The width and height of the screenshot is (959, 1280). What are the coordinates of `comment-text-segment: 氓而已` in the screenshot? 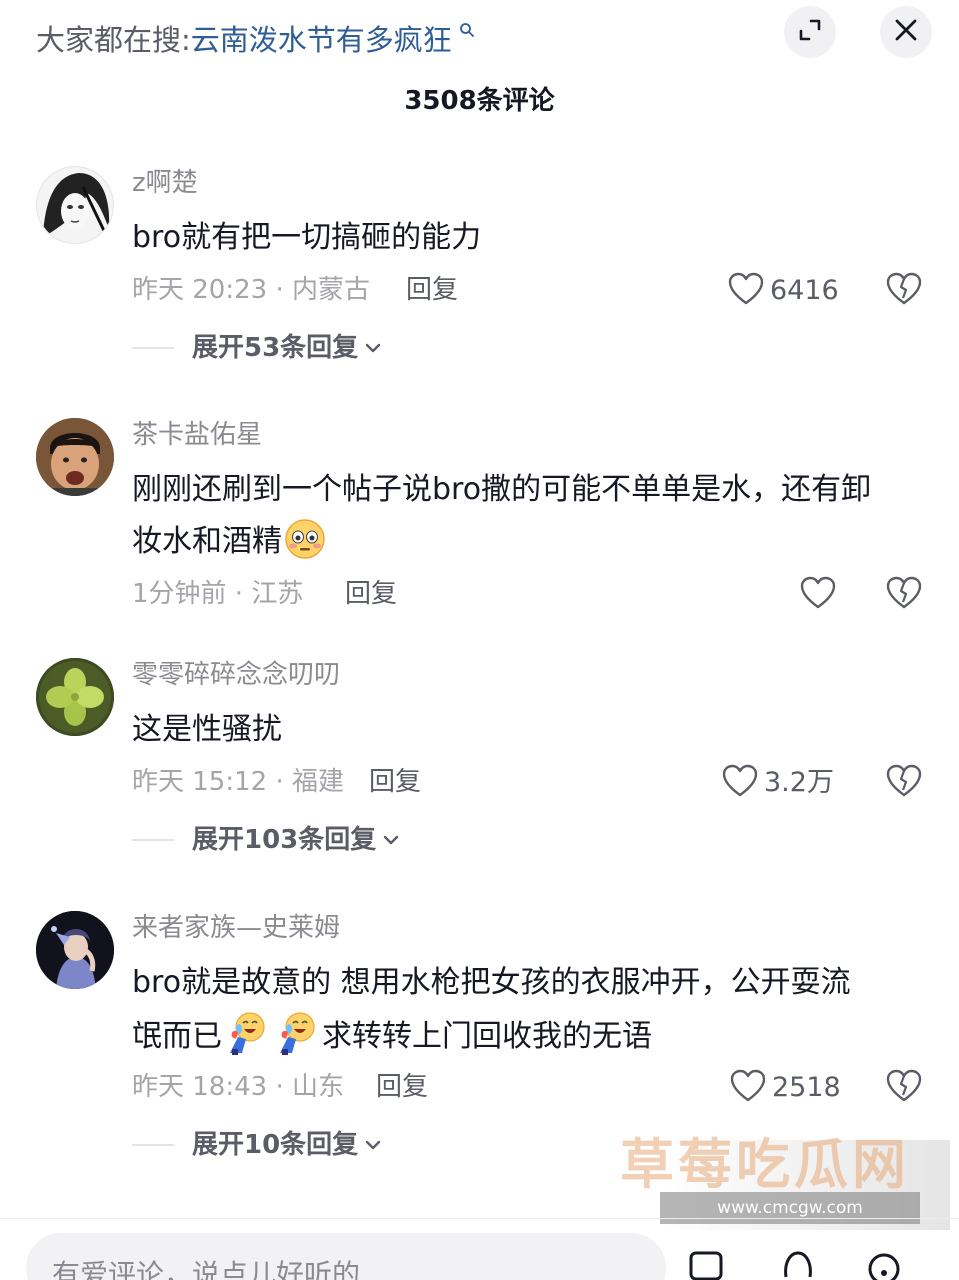 It's located at (177, 1036).